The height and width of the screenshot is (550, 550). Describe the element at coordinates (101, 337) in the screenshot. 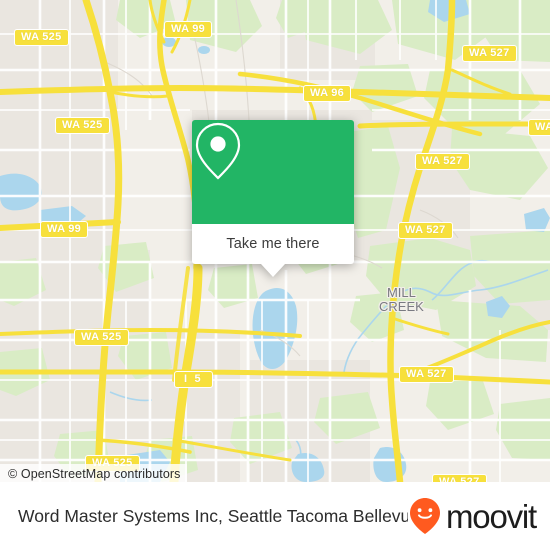

I see `shield-wa-525-c: WA 525` at that location.